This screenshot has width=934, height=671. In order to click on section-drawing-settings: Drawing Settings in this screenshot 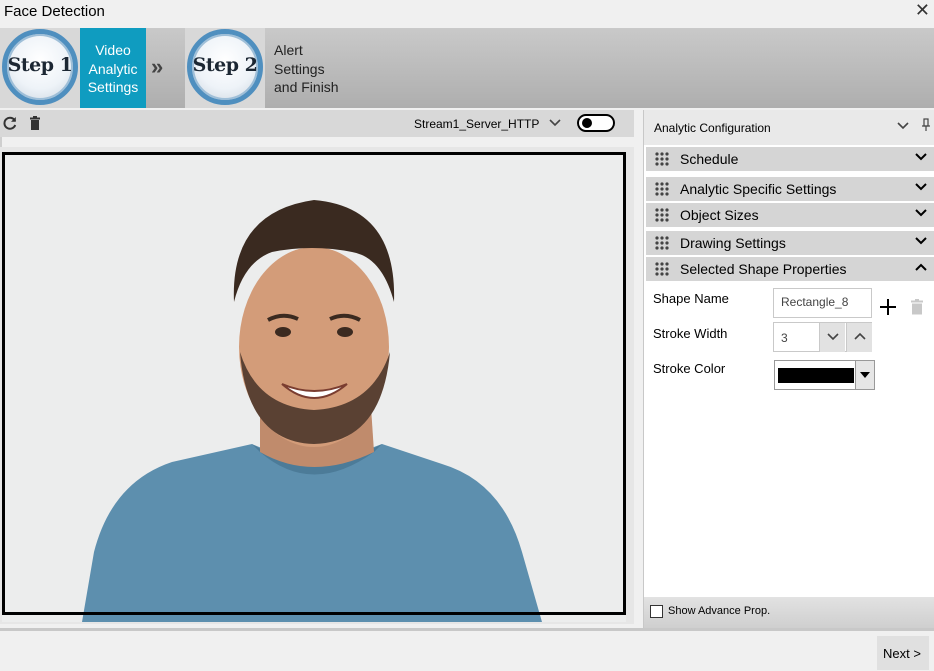, I will do `click(790, 243)`.